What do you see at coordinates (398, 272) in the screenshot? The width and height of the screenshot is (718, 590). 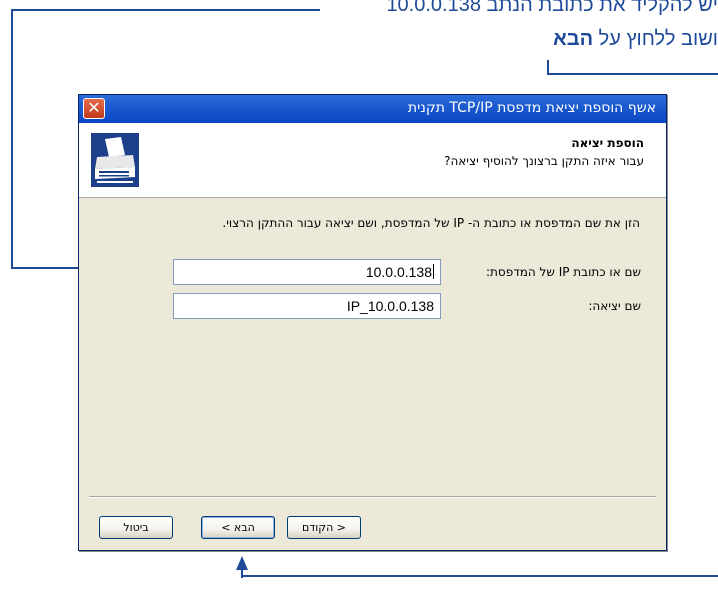 I see `ip-address-value: 10.0.0.138` at bounding box center [398, 272].